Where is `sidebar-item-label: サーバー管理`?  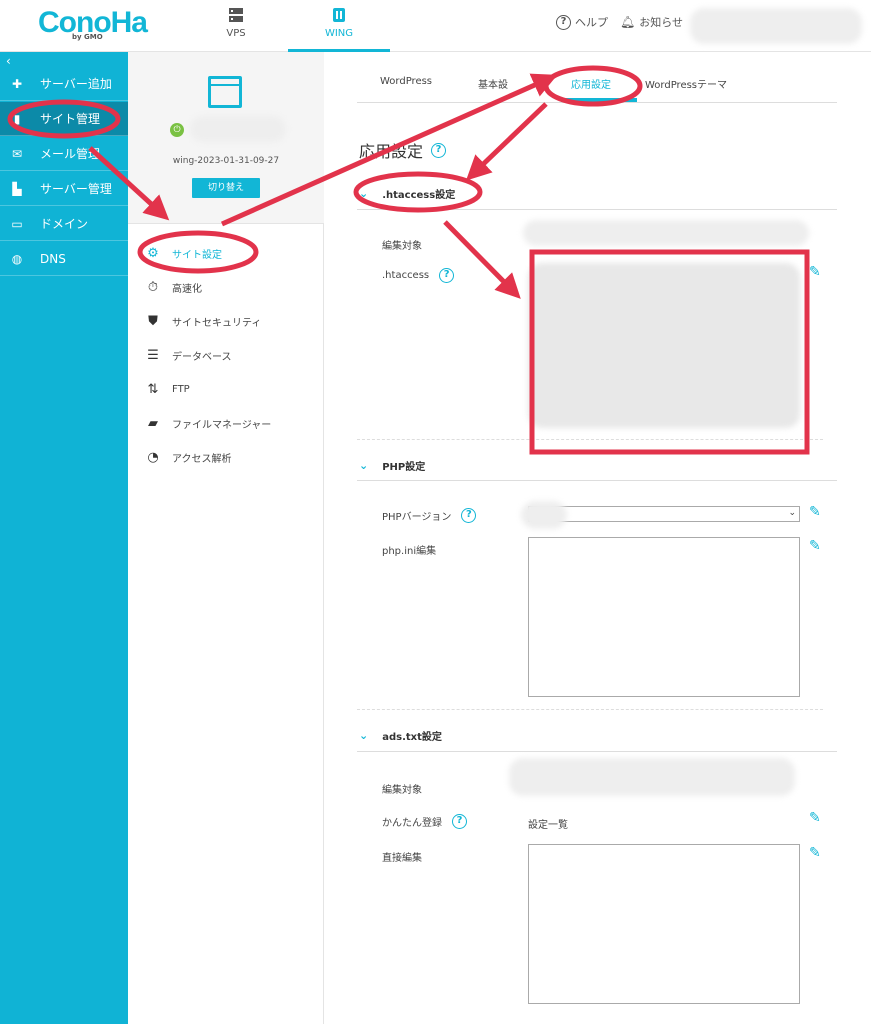
sidebar-item-label: サーバー管理 is located at coordinates (76, 189).